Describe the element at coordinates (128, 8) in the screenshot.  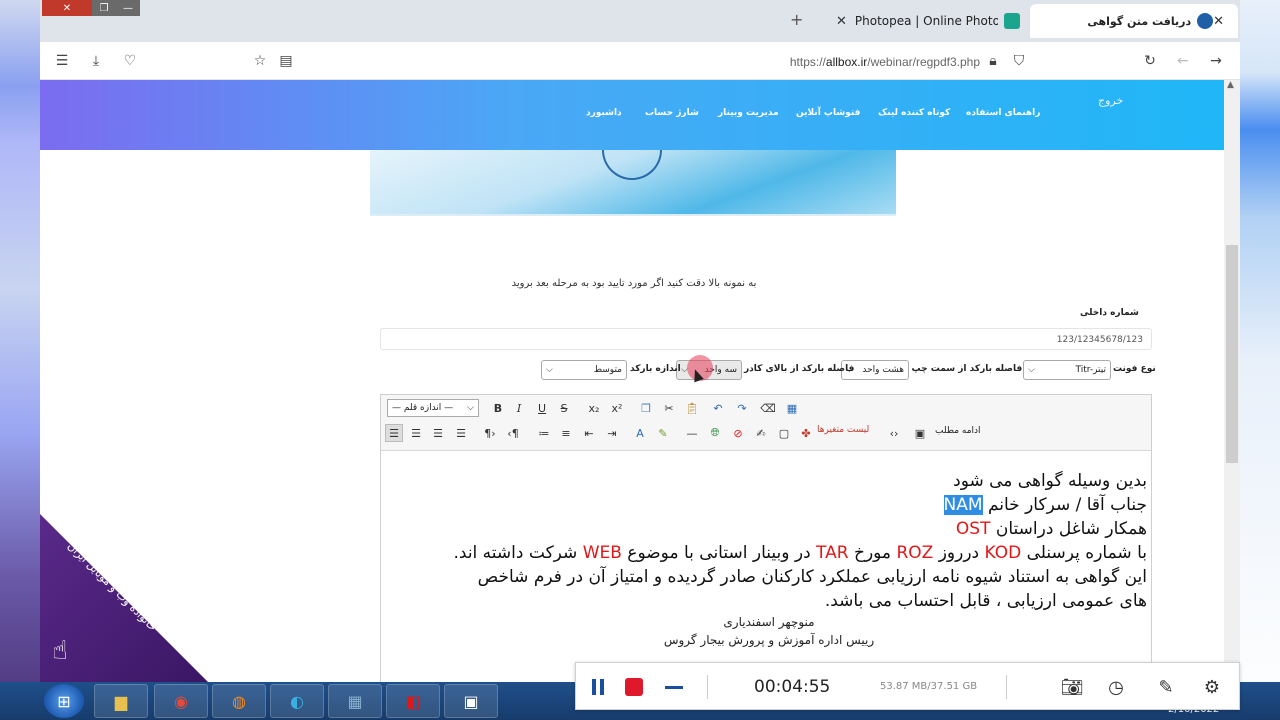
I see `window-minimize-button: —` at that location.